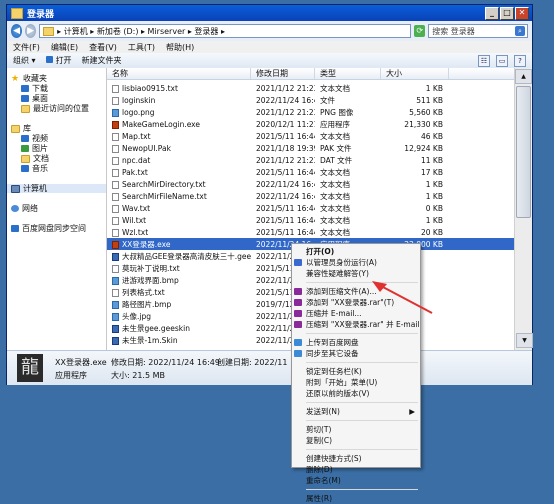 This screenshot has width=554, height=504. What do you see at coordinates (520, 61) in the screenshot?
I see `help-icon: ?` at bounding box center [520, 61].